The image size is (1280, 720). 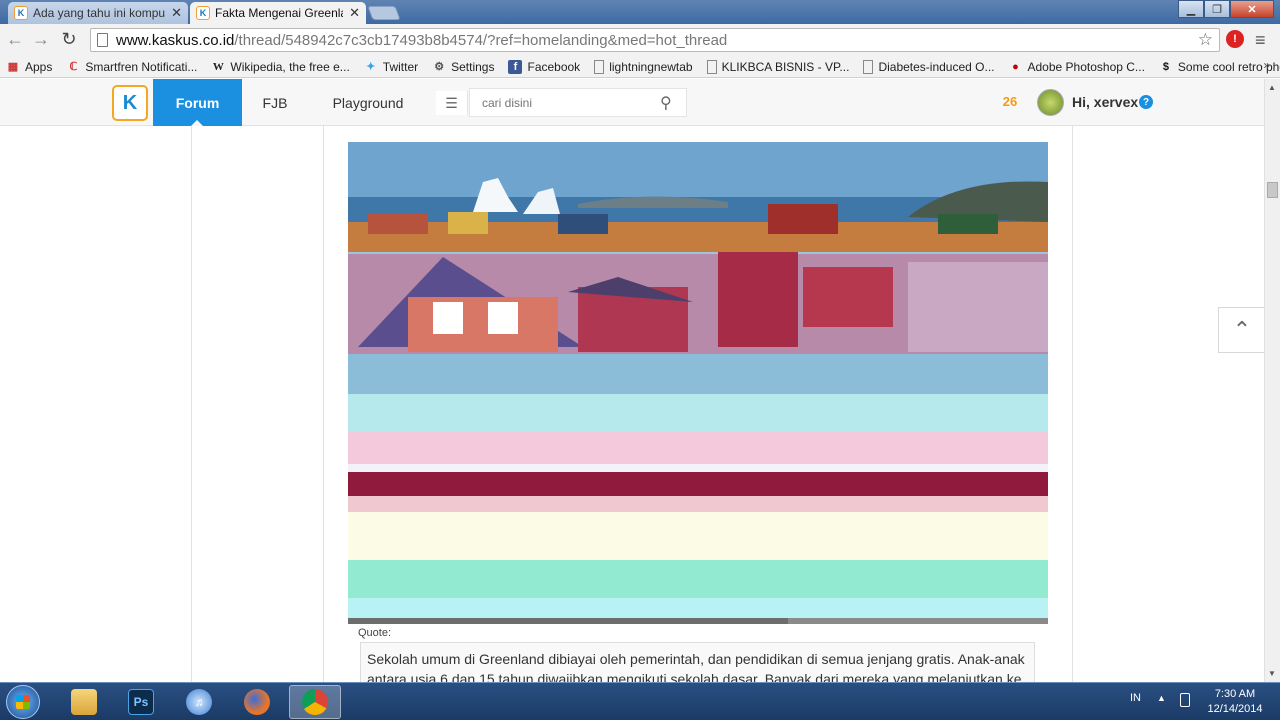 I want to click on search-input, so click(x=578, y=102).